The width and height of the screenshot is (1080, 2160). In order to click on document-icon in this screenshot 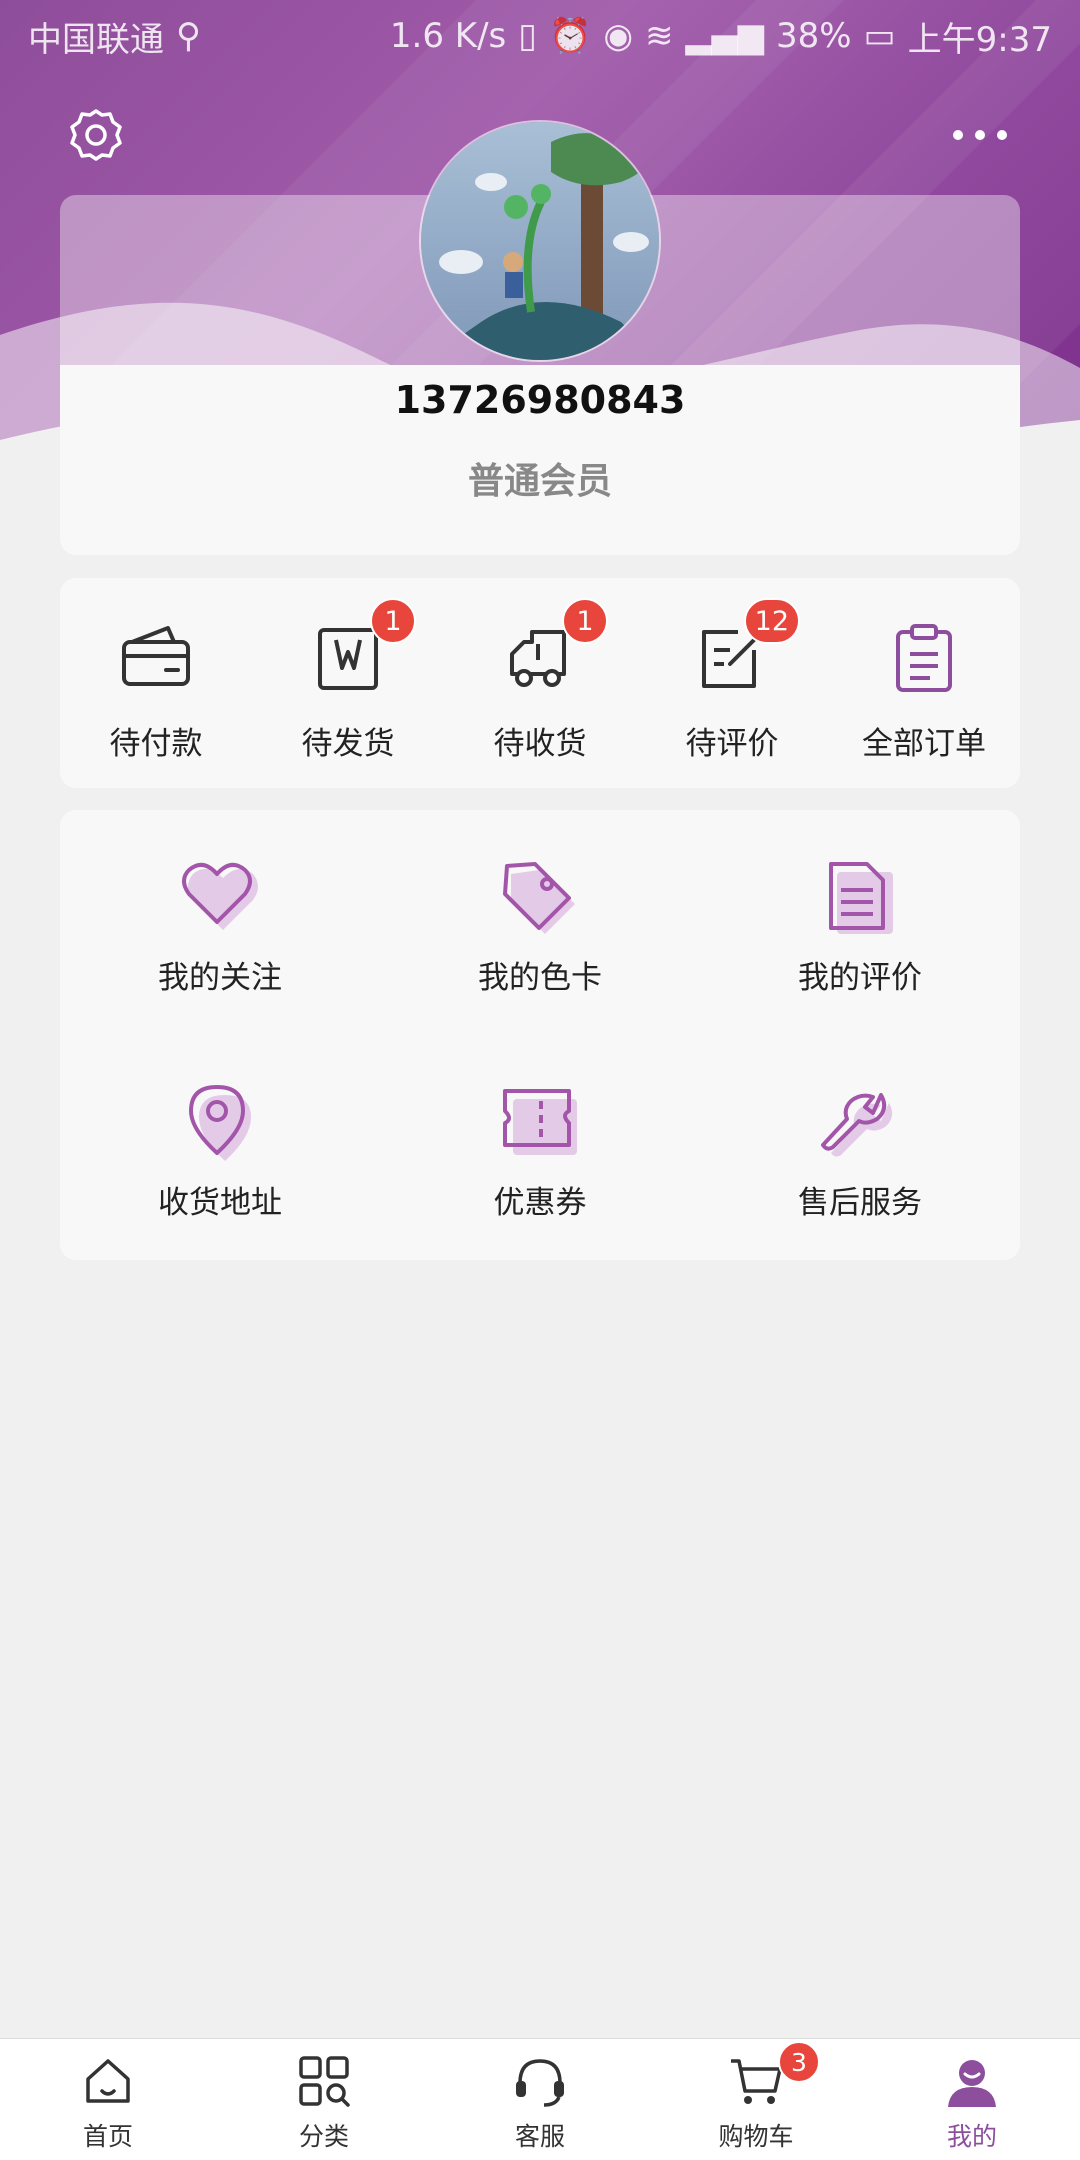, I will do `click(860, 897)`.